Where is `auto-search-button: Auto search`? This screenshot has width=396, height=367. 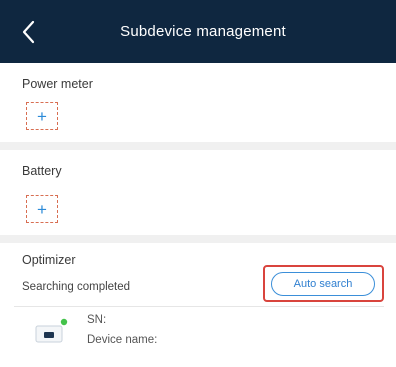
auto-search-button: Auto search is located at coordinates (323, 284).